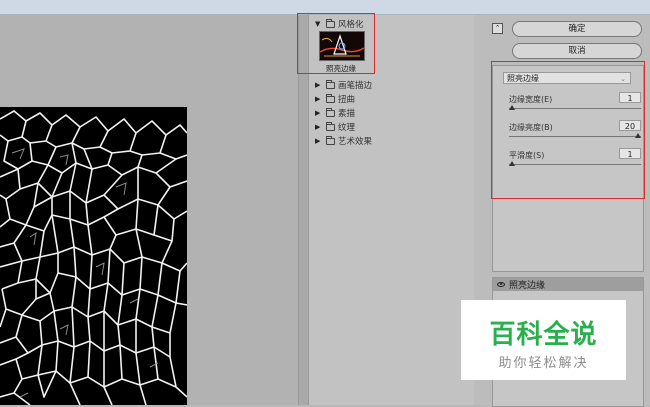  What do you see at coordinates (630, 97) in the screenshot?
I see `edge-width-input: 1` at bounding box center [630, 97].